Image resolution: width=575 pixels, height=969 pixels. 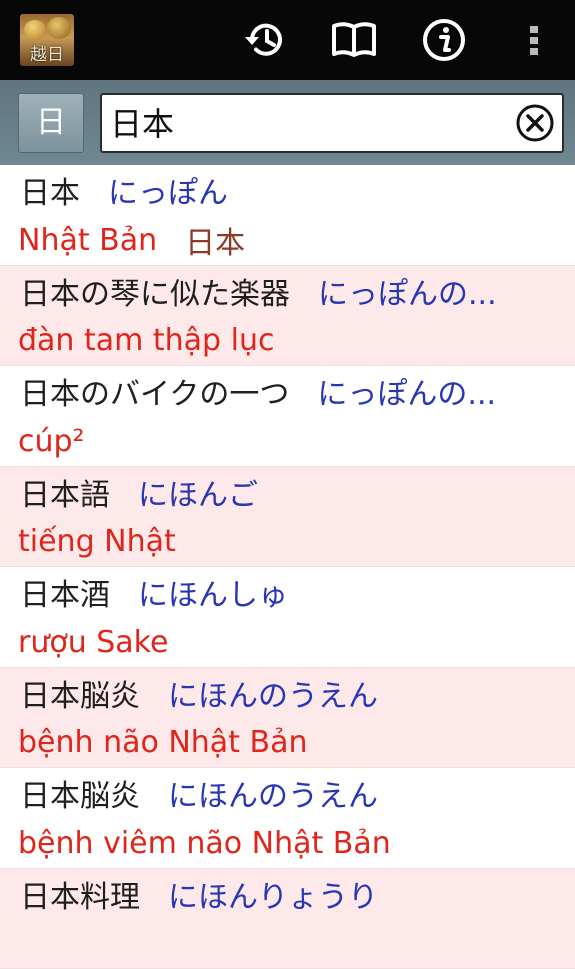 I want to click on result-reading: にほんご, so click(x=198, y=492).